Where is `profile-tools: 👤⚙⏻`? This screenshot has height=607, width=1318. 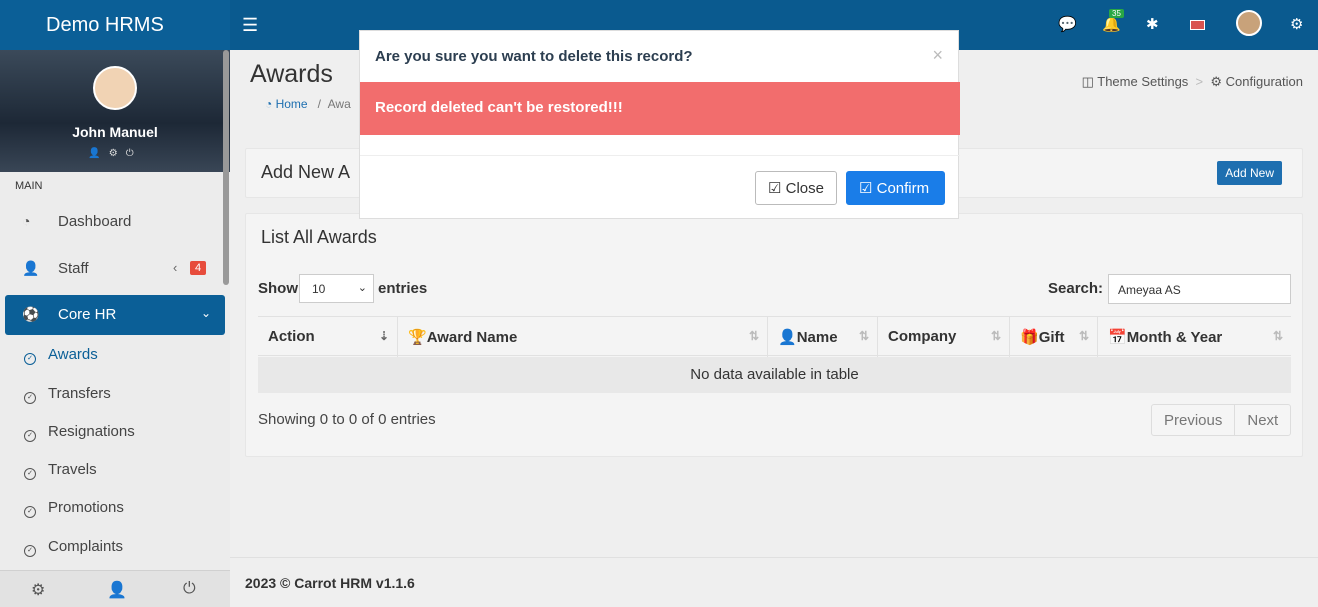
profile-tools: 👤⚙⏻ is located at coordinates (115, 153).